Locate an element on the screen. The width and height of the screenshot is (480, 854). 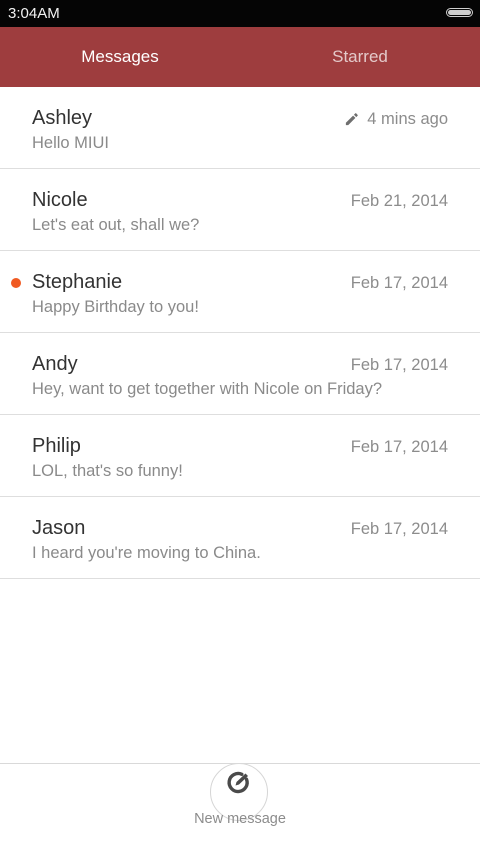
sender-name: Jason is located at coordinates (59, 528).